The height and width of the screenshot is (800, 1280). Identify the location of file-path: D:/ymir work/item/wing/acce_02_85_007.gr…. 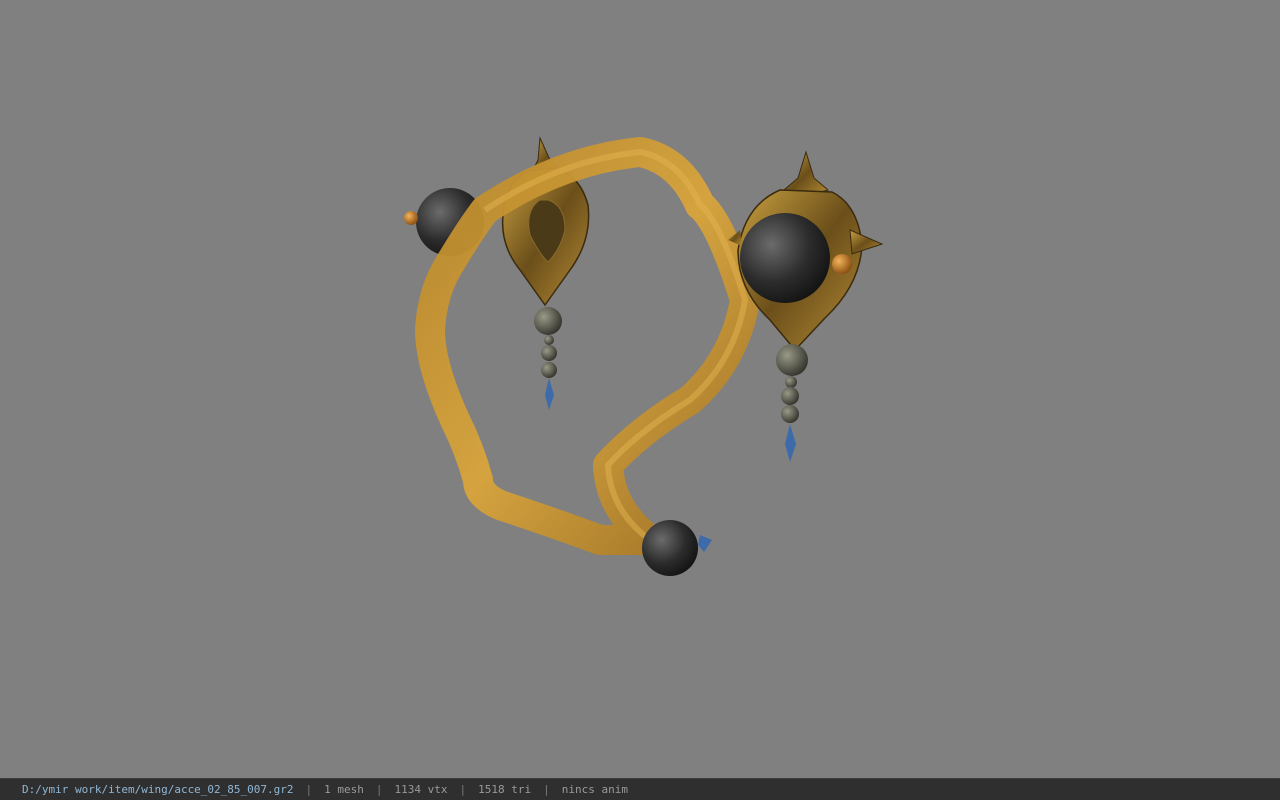
(158, 789).